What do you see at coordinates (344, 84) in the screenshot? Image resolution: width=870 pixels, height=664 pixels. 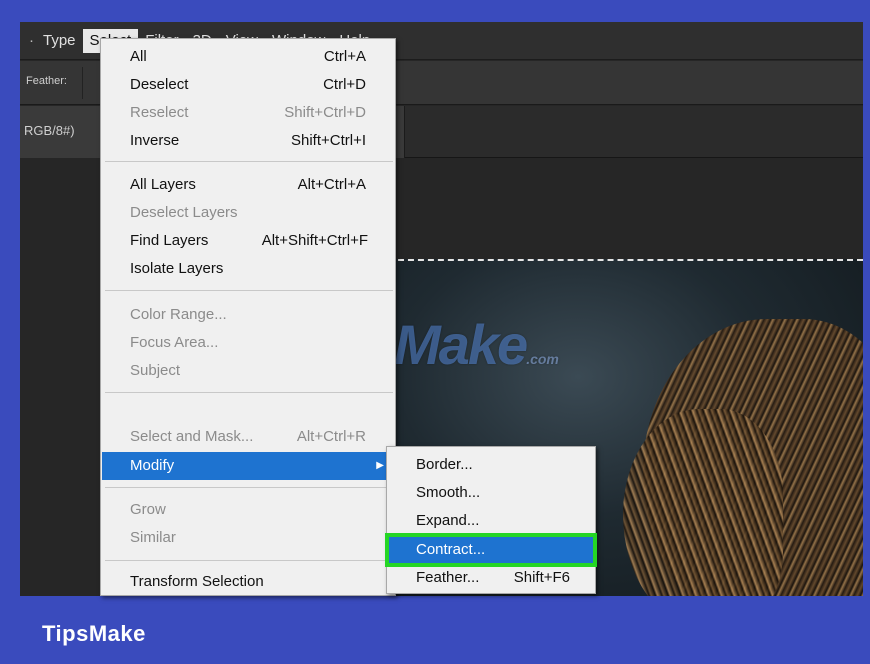 I see `menu-item-shortcut: Ctrl+D` at bounding box center [344, 84].